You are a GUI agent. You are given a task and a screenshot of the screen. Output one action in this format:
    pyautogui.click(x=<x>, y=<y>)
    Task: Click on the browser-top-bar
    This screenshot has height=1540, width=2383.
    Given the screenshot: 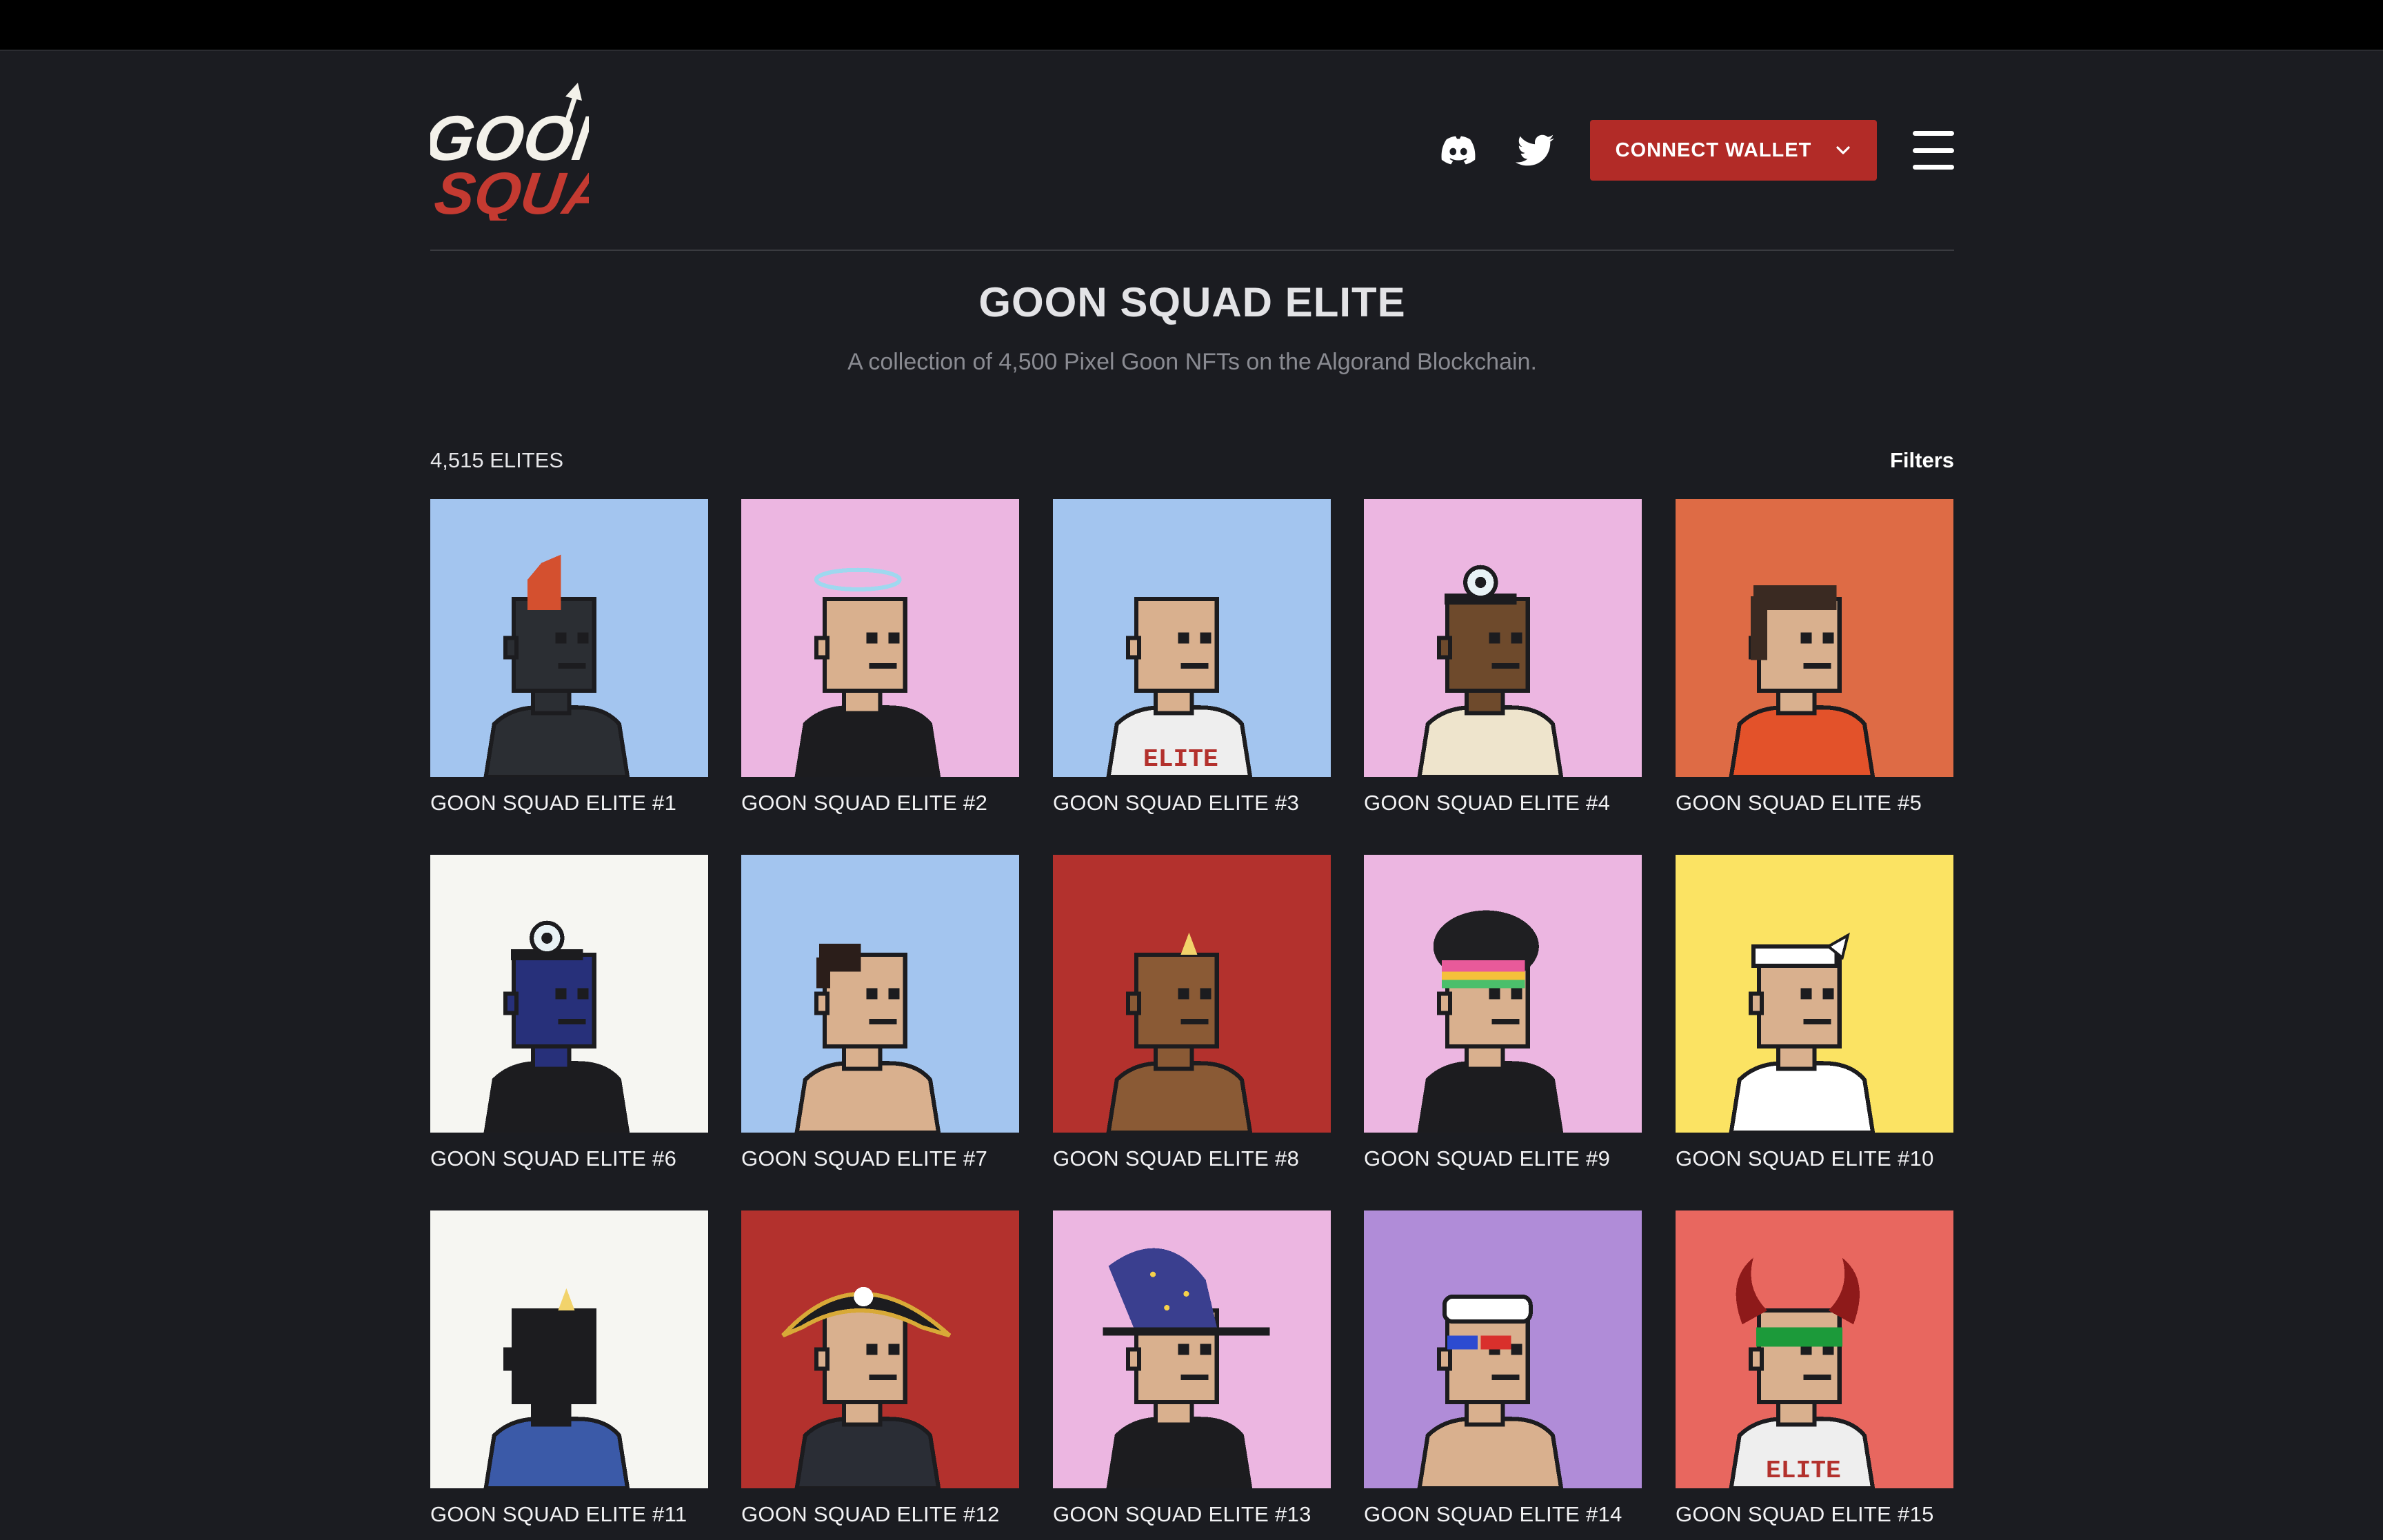 What is the action you would take?
    pyautogui.click(x=1191, y=26)
    